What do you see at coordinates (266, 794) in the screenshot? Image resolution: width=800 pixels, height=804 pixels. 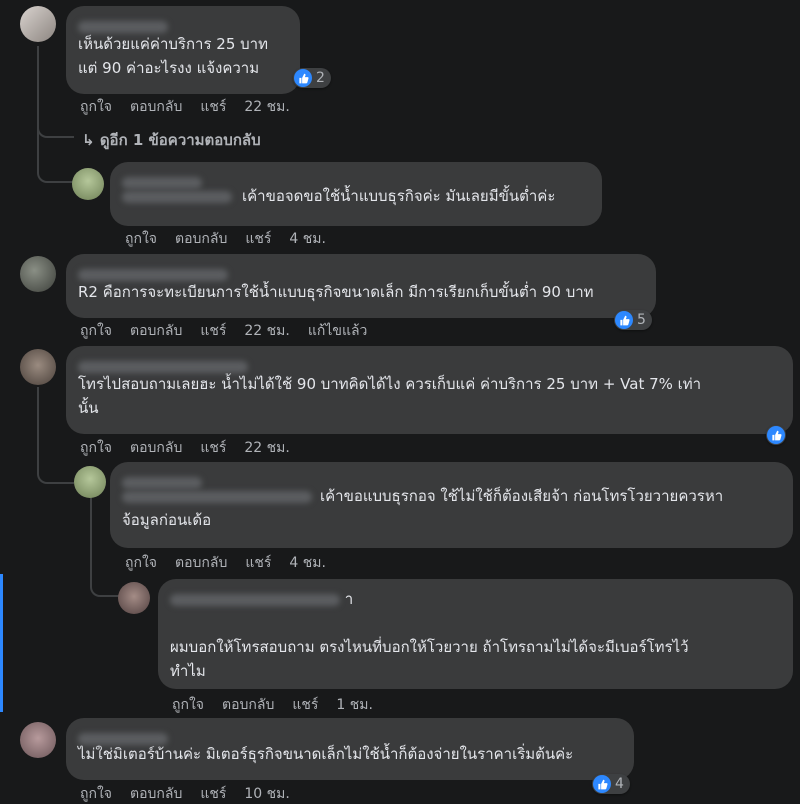 I see `timestamp: 10 ชม.` at bounding box center [266, 794].